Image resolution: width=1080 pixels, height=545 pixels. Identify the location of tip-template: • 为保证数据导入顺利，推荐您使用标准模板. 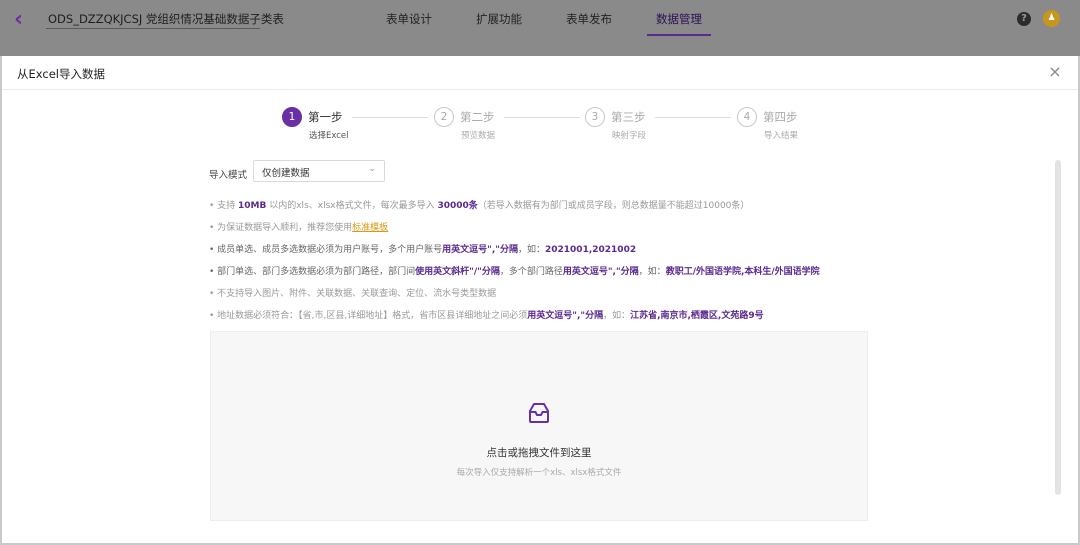
(298, 226).